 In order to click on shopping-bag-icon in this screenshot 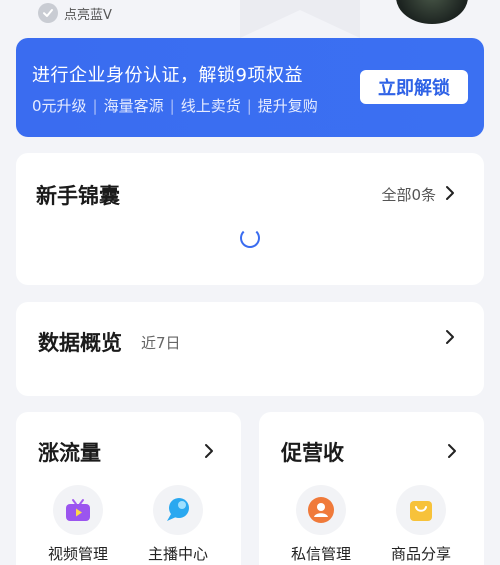, I will do `click(421, 511)`.